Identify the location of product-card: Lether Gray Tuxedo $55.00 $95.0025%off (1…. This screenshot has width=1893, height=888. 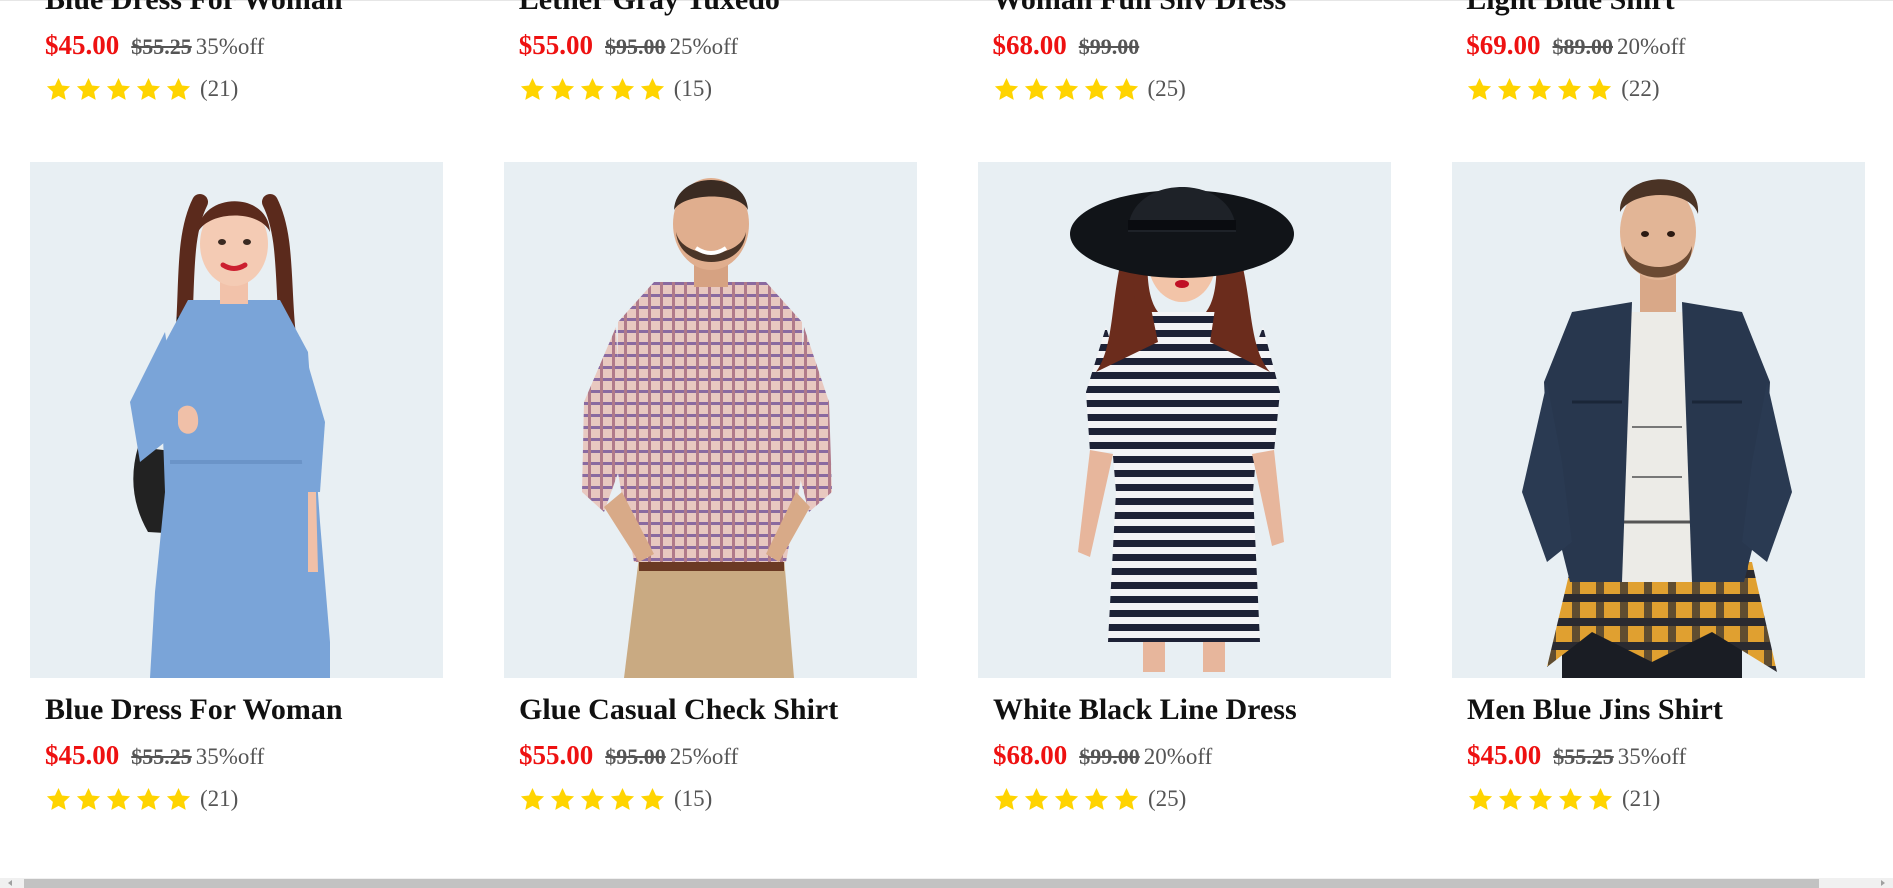
(710, 52).